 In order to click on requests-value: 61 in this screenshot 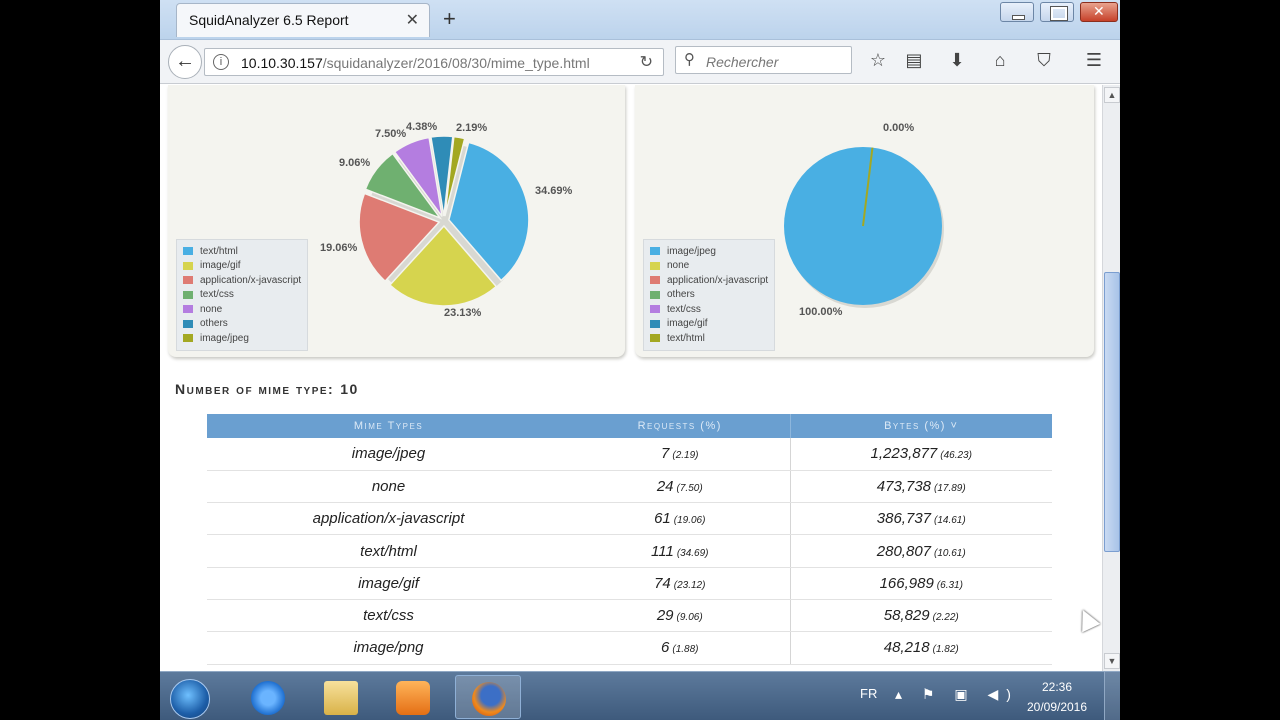, I will do `click(662, 519)`.